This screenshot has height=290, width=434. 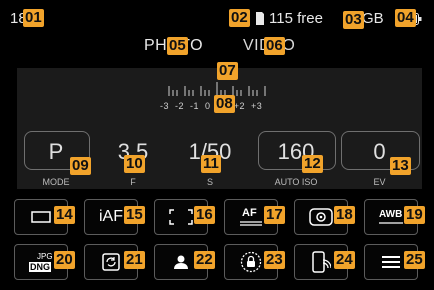 I want to click on callout-07: 07, so click(x=227, y=71).